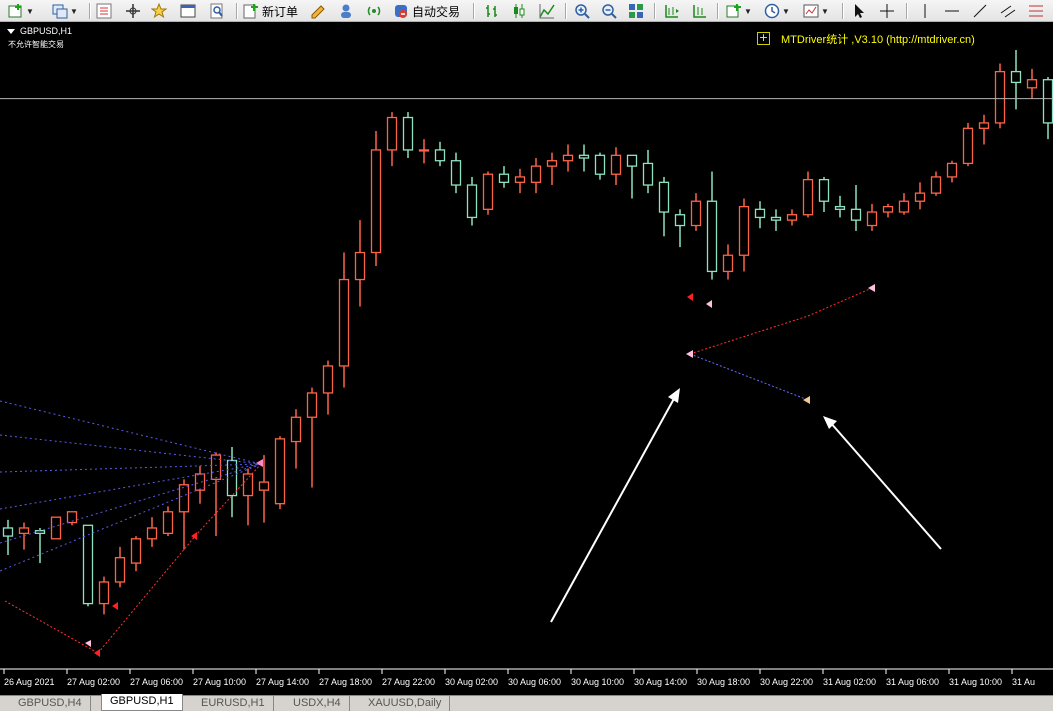  I want to click on tab-gbpusd-h4: GBPUSD,H4, so click(50, 703).